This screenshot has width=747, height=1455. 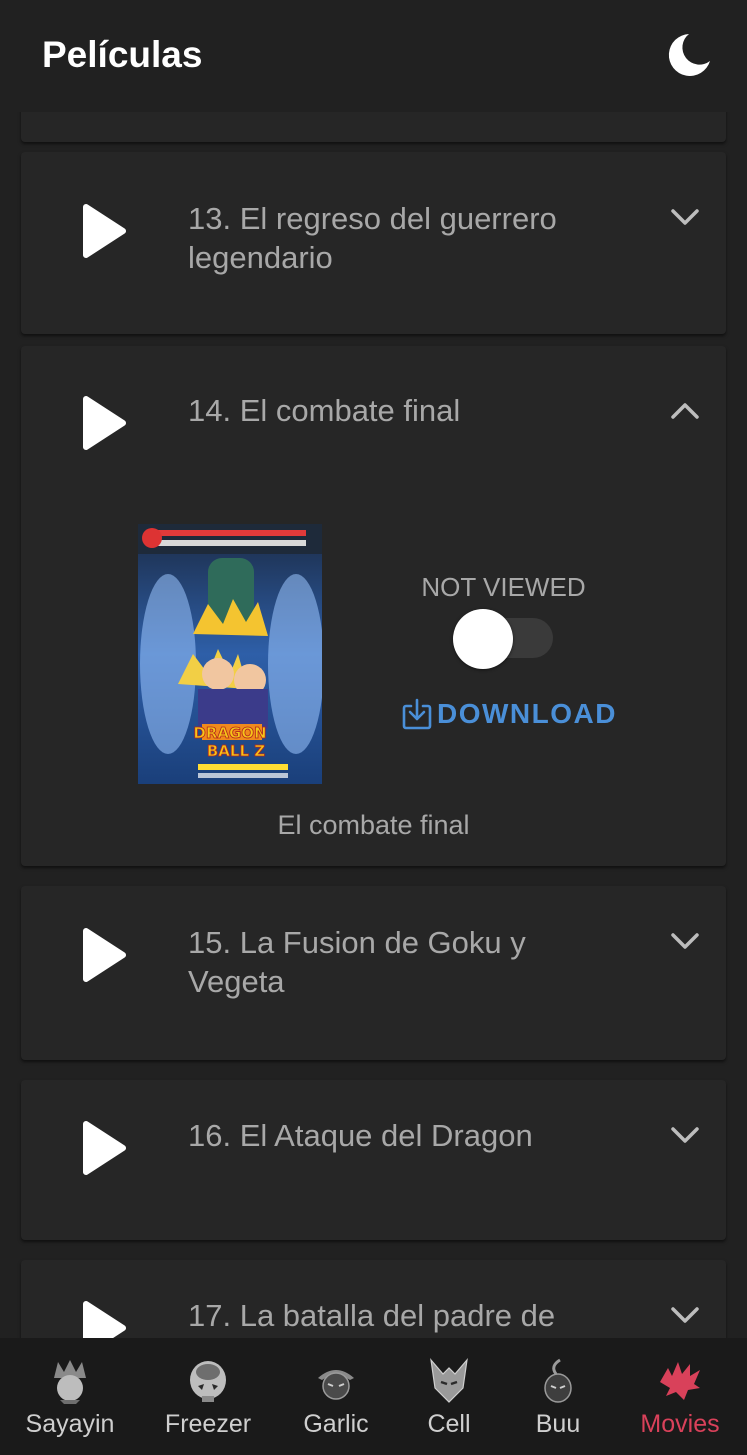 I want to click on movie-title: 15. La Fusion de Goku y Vegeta, so click(x=357, y=962).